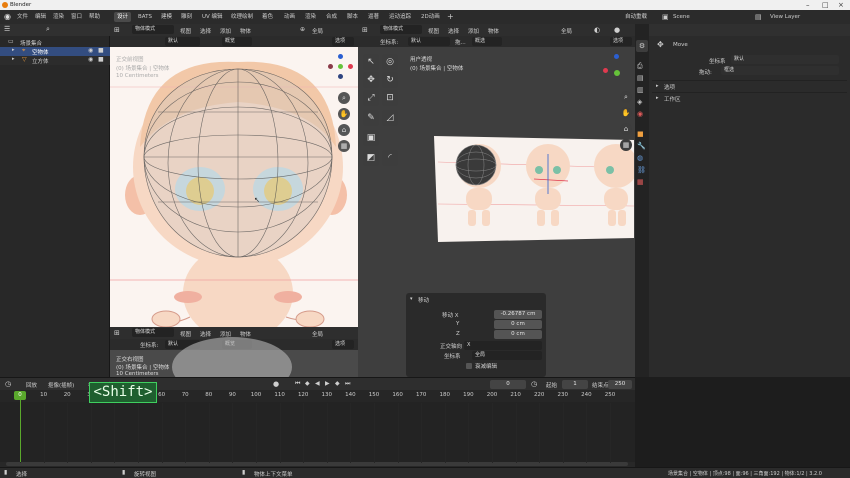  I want to click on start-frame-field: 1, so click(575, 384).